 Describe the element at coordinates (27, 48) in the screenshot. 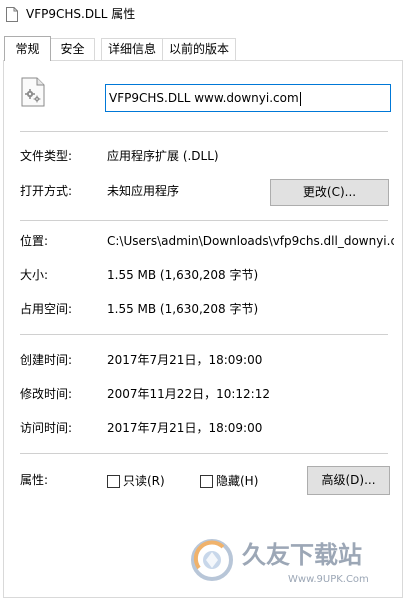

I see `tab-general: 常规` at that location.